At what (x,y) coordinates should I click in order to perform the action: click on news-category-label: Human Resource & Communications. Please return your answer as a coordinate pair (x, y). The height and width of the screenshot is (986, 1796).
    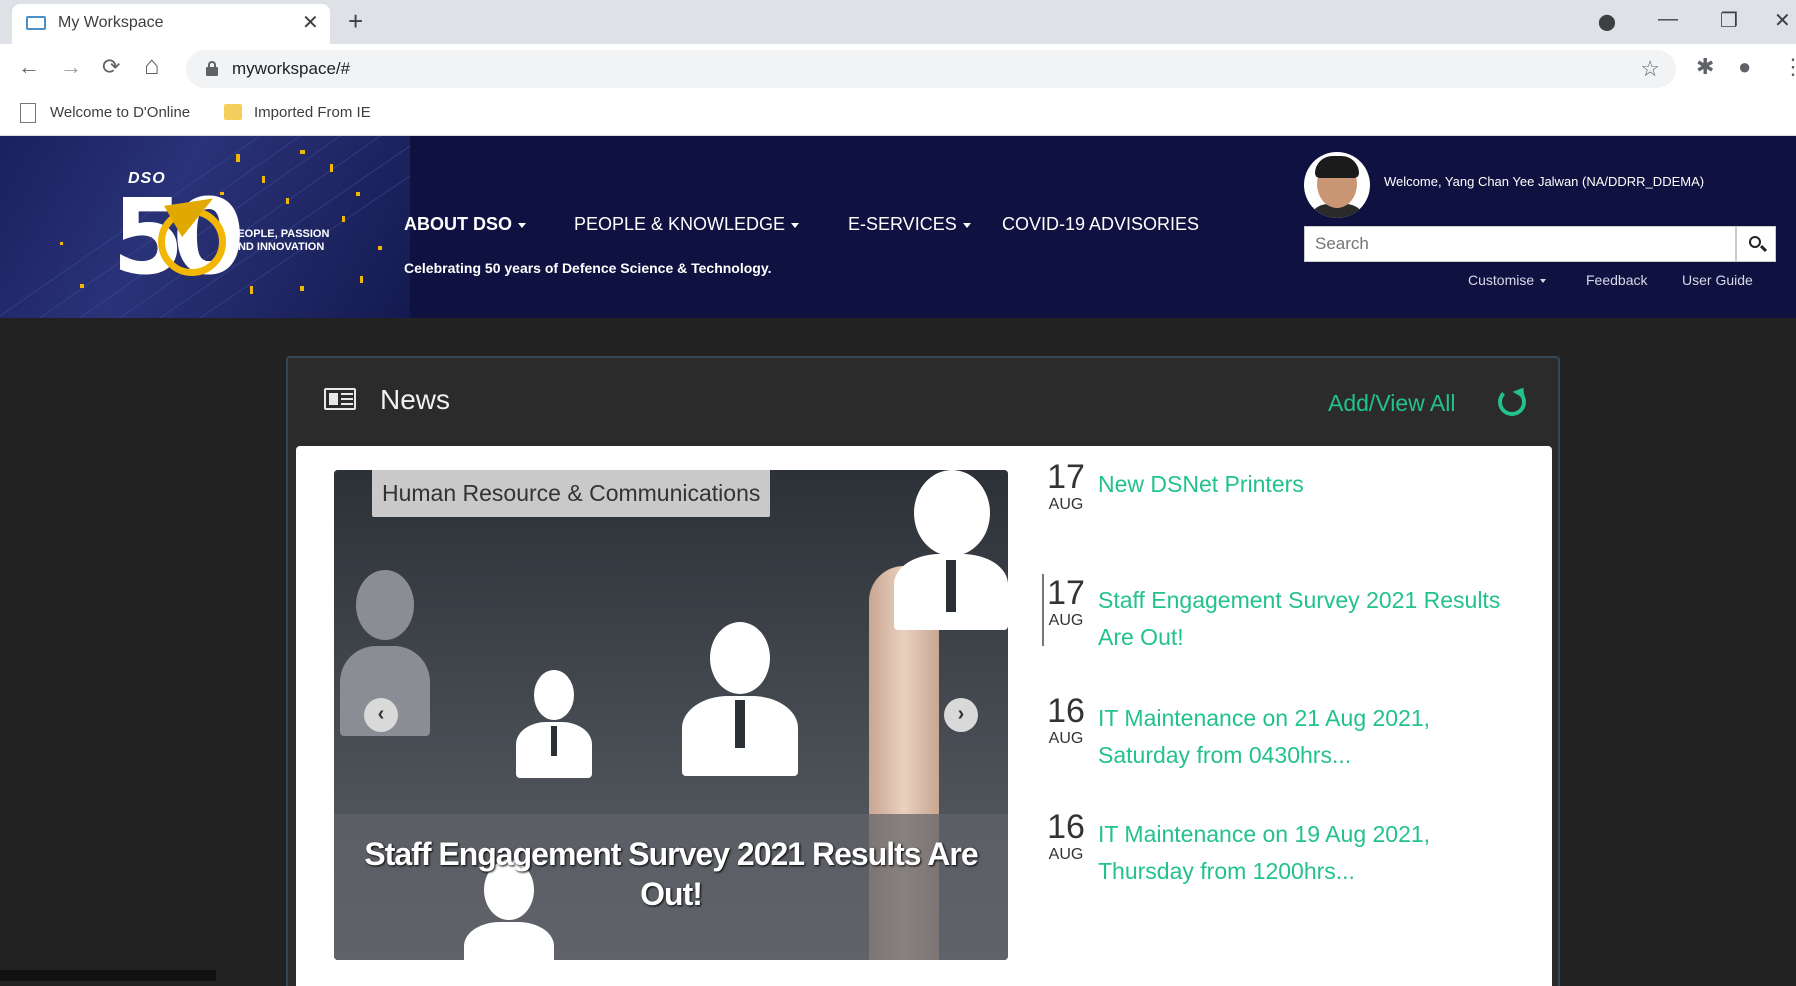
    Looking at the image, I should click on (571, 493).